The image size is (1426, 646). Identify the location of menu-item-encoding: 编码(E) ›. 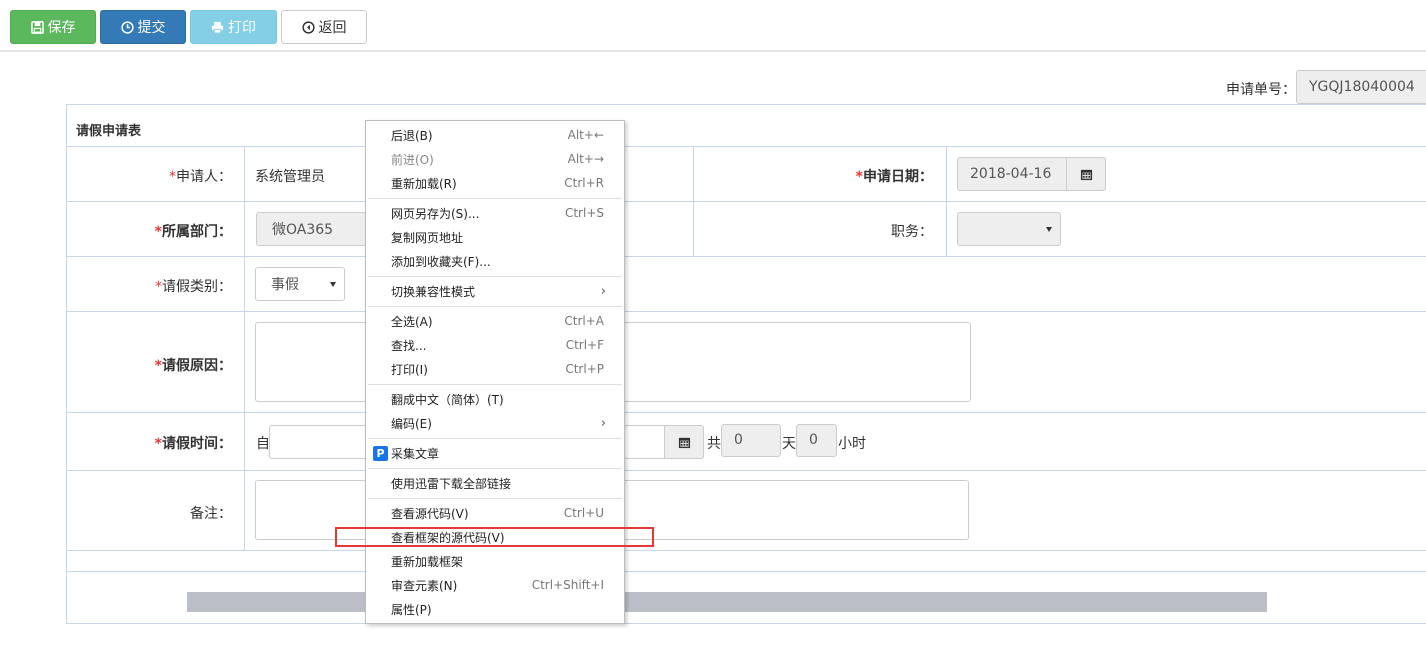
(495, 423).